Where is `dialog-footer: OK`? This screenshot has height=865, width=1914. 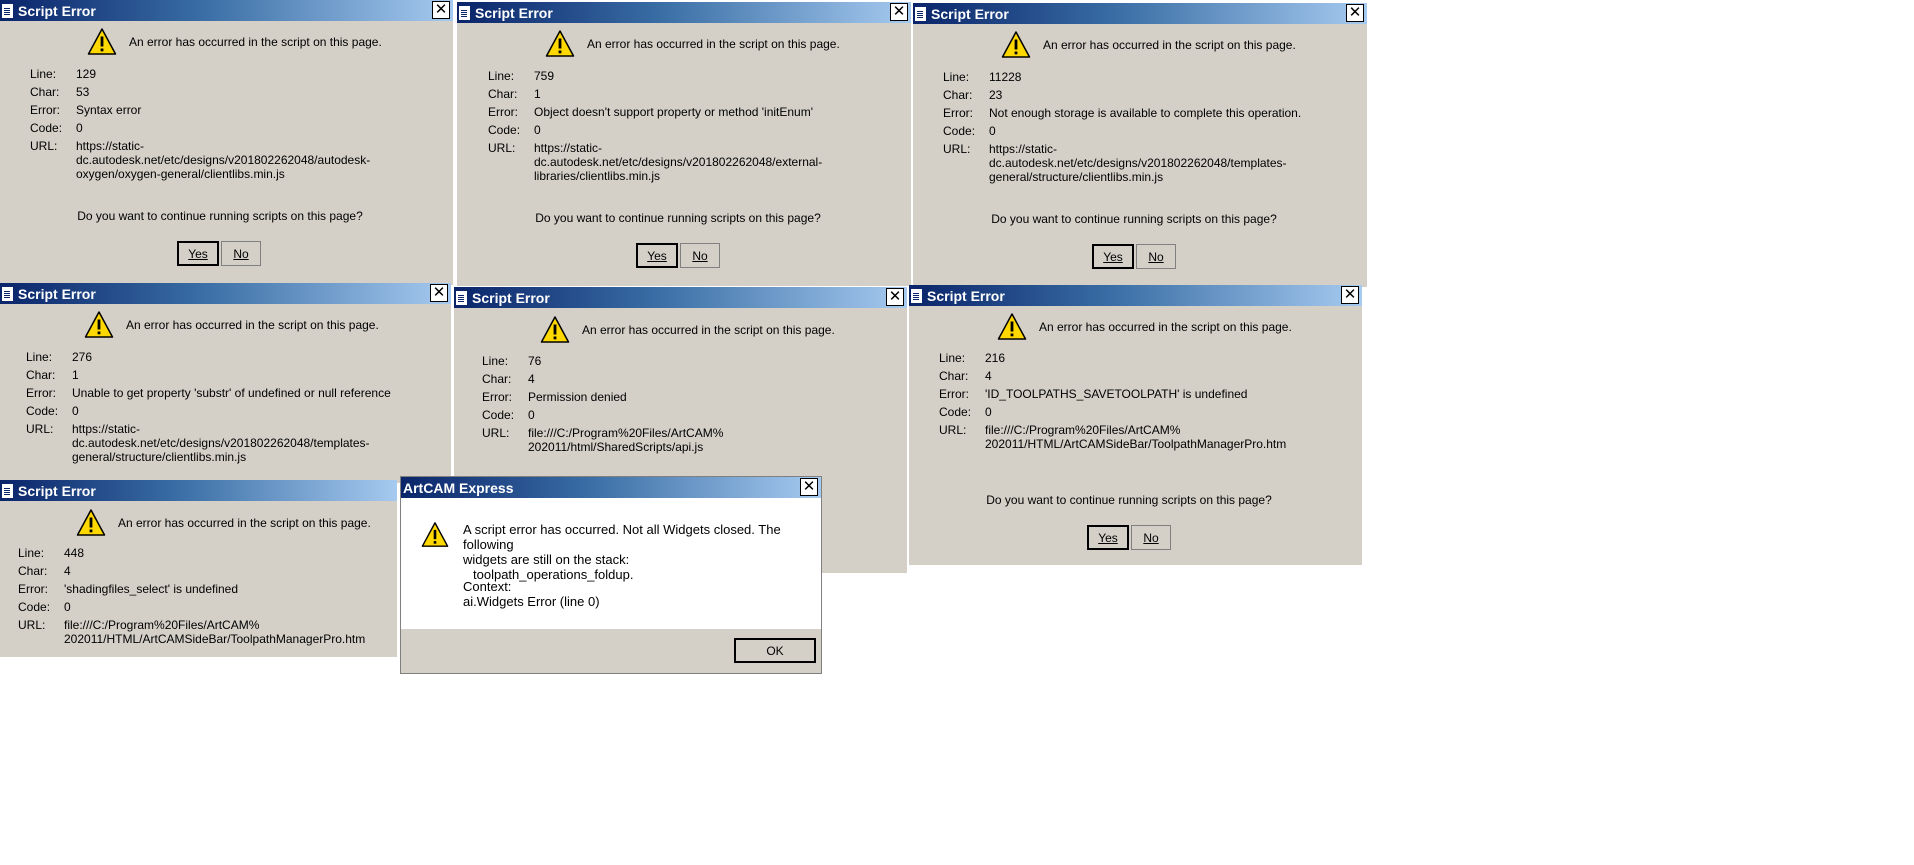 dialog-footer: OK is located at coordinates (611, 651).